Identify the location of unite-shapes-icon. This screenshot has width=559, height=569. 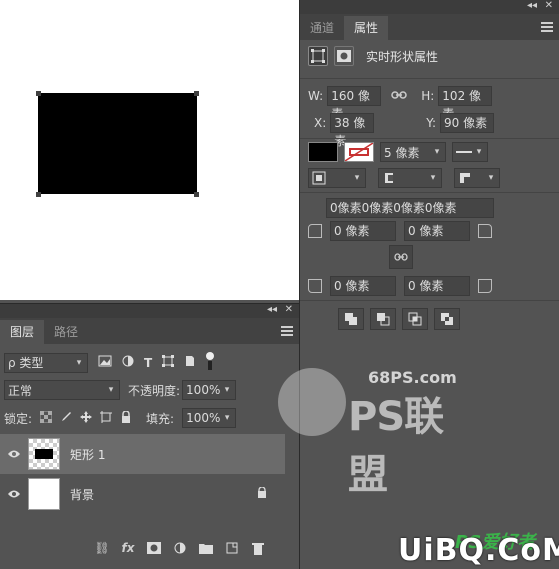
(351, 319).